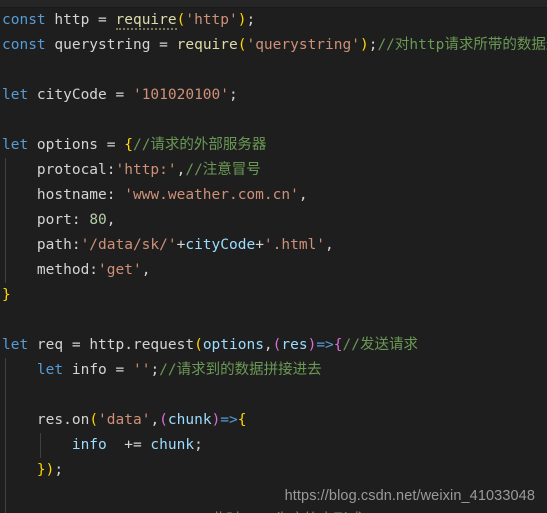 Image resolution: width=547 pixels, height=513 pixels. What do you see at coordinates (273, 510) in the screenshot?
I see `code-line: res.on('end',()=>{//此时info为字符串形式` at bounding box center [273, 510].